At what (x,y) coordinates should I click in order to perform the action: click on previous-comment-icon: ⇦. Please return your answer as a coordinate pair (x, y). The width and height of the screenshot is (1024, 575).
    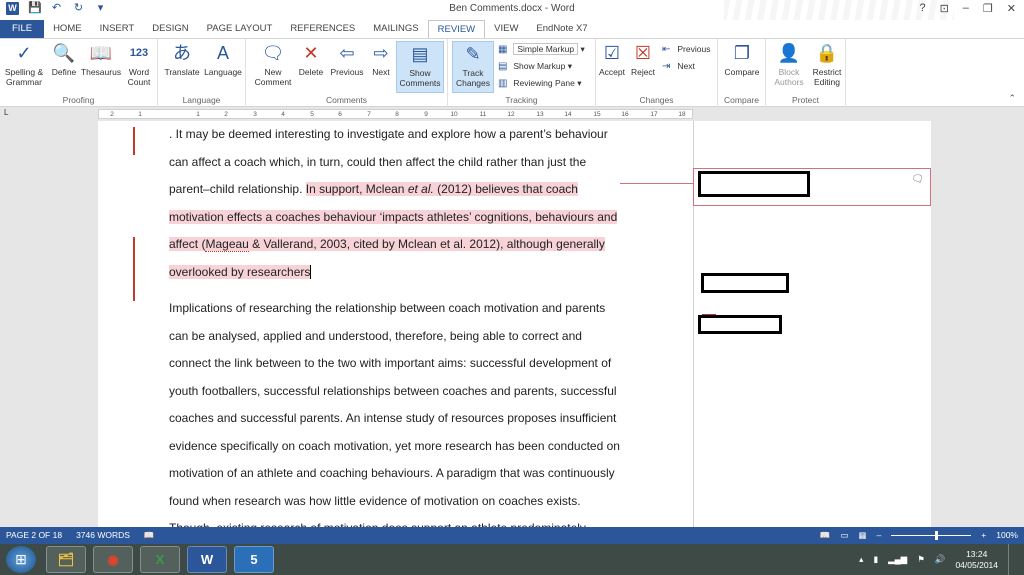
    Looking at the image, I should click on (347, 53).